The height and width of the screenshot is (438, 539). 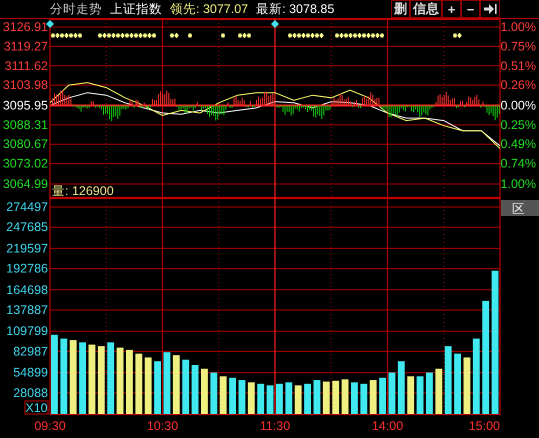 I want to click on volume-axis-label: 28088, so click(x=30, y=393).